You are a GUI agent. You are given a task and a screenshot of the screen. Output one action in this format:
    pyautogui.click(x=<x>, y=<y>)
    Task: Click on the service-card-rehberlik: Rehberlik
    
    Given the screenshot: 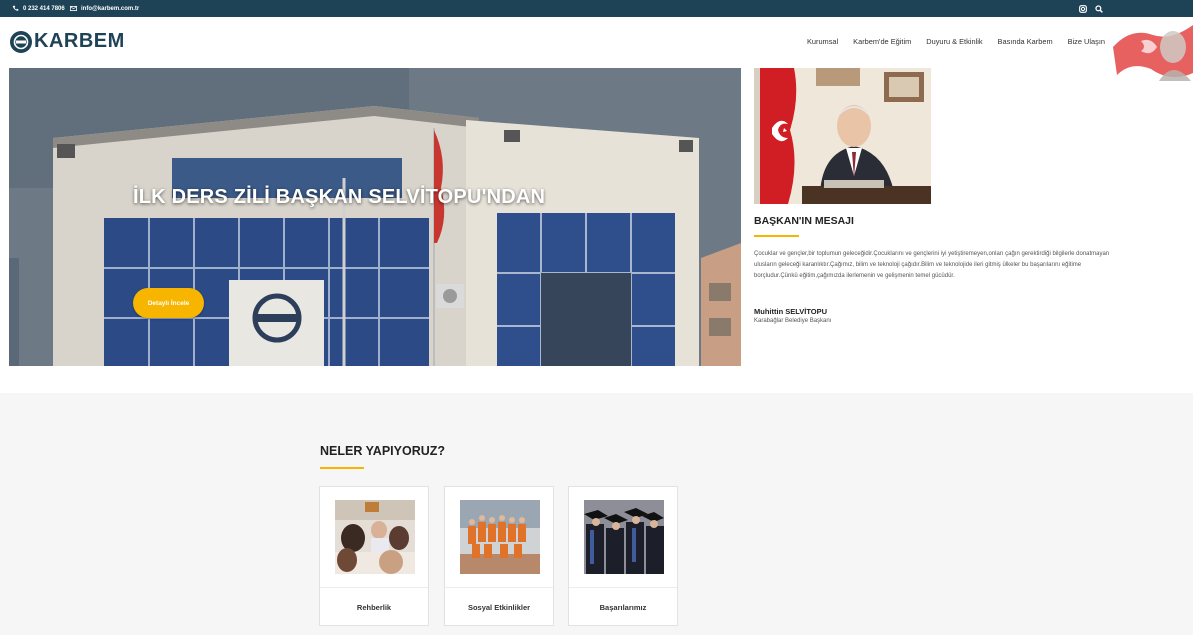 What is the action you would take?
    pyautogui.click(x=374, y=556)
    